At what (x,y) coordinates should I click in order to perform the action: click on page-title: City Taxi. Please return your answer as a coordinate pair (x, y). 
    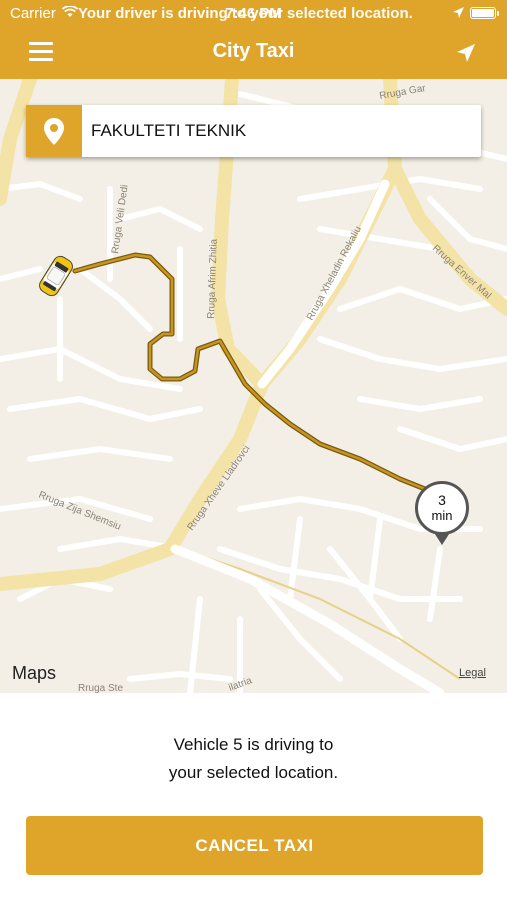
    Looking at the image, I should click on (253, 51).